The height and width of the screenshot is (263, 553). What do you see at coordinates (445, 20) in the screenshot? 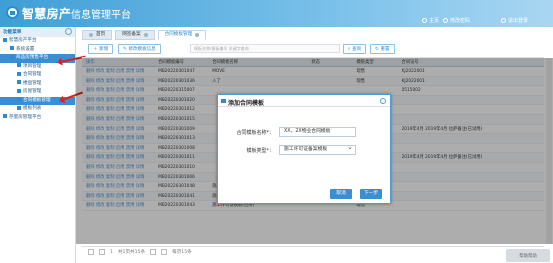
I see `lock-icon` at bounding box center [445, 20].